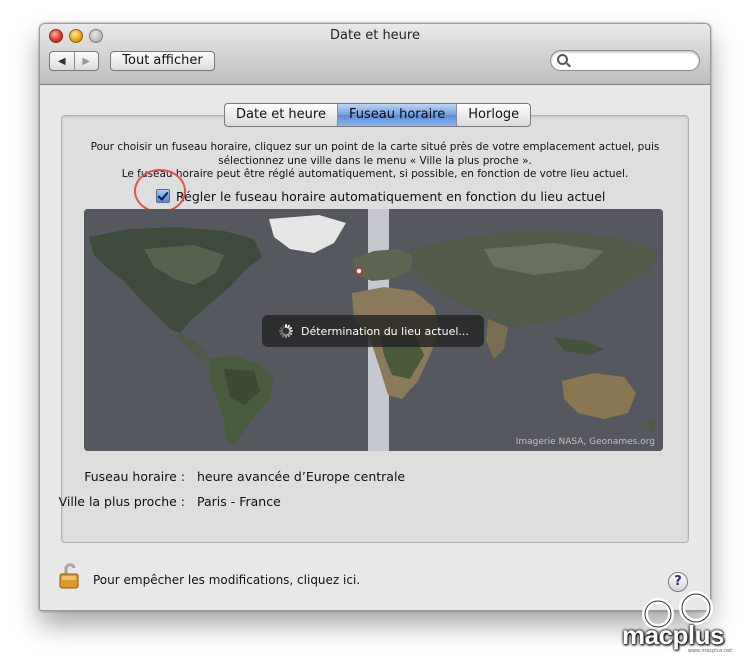 This screenshot has height=664, width=748. Describe the element at coordinates (375, 35) in the screenshot. I see `window-title: Date et heure` at that location.